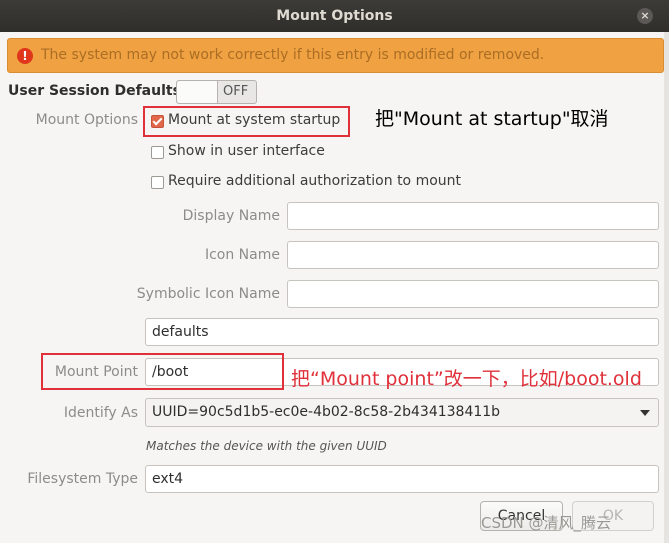  I want to click on show-in-ui-label: Show in user interface, so click(246, 151).